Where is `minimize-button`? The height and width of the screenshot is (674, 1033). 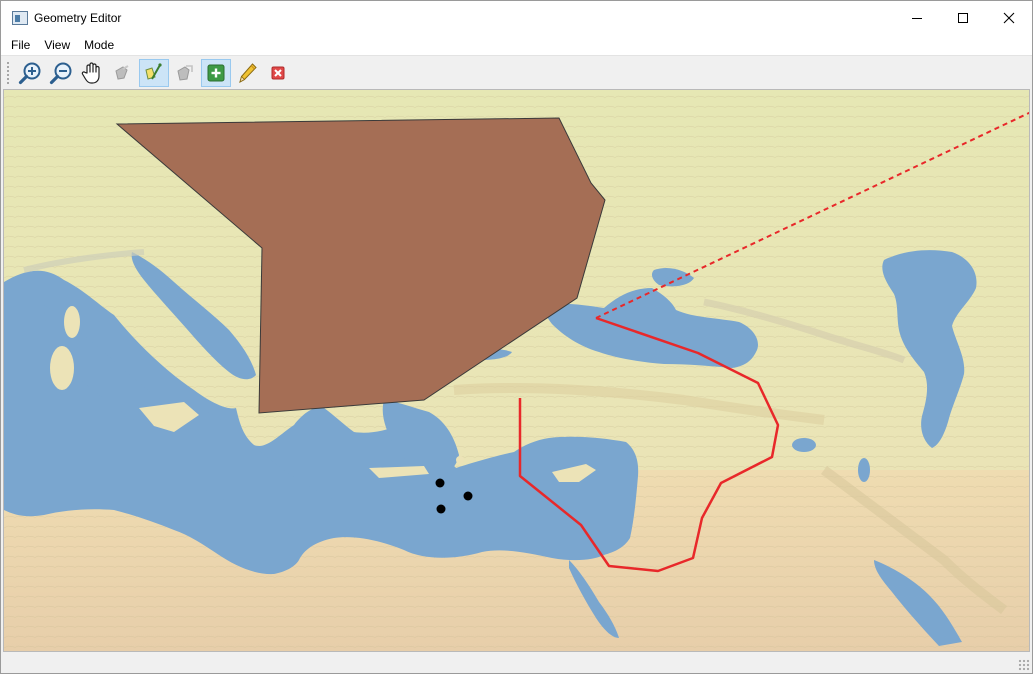 minimize-button is located at coordinates (917, 17).